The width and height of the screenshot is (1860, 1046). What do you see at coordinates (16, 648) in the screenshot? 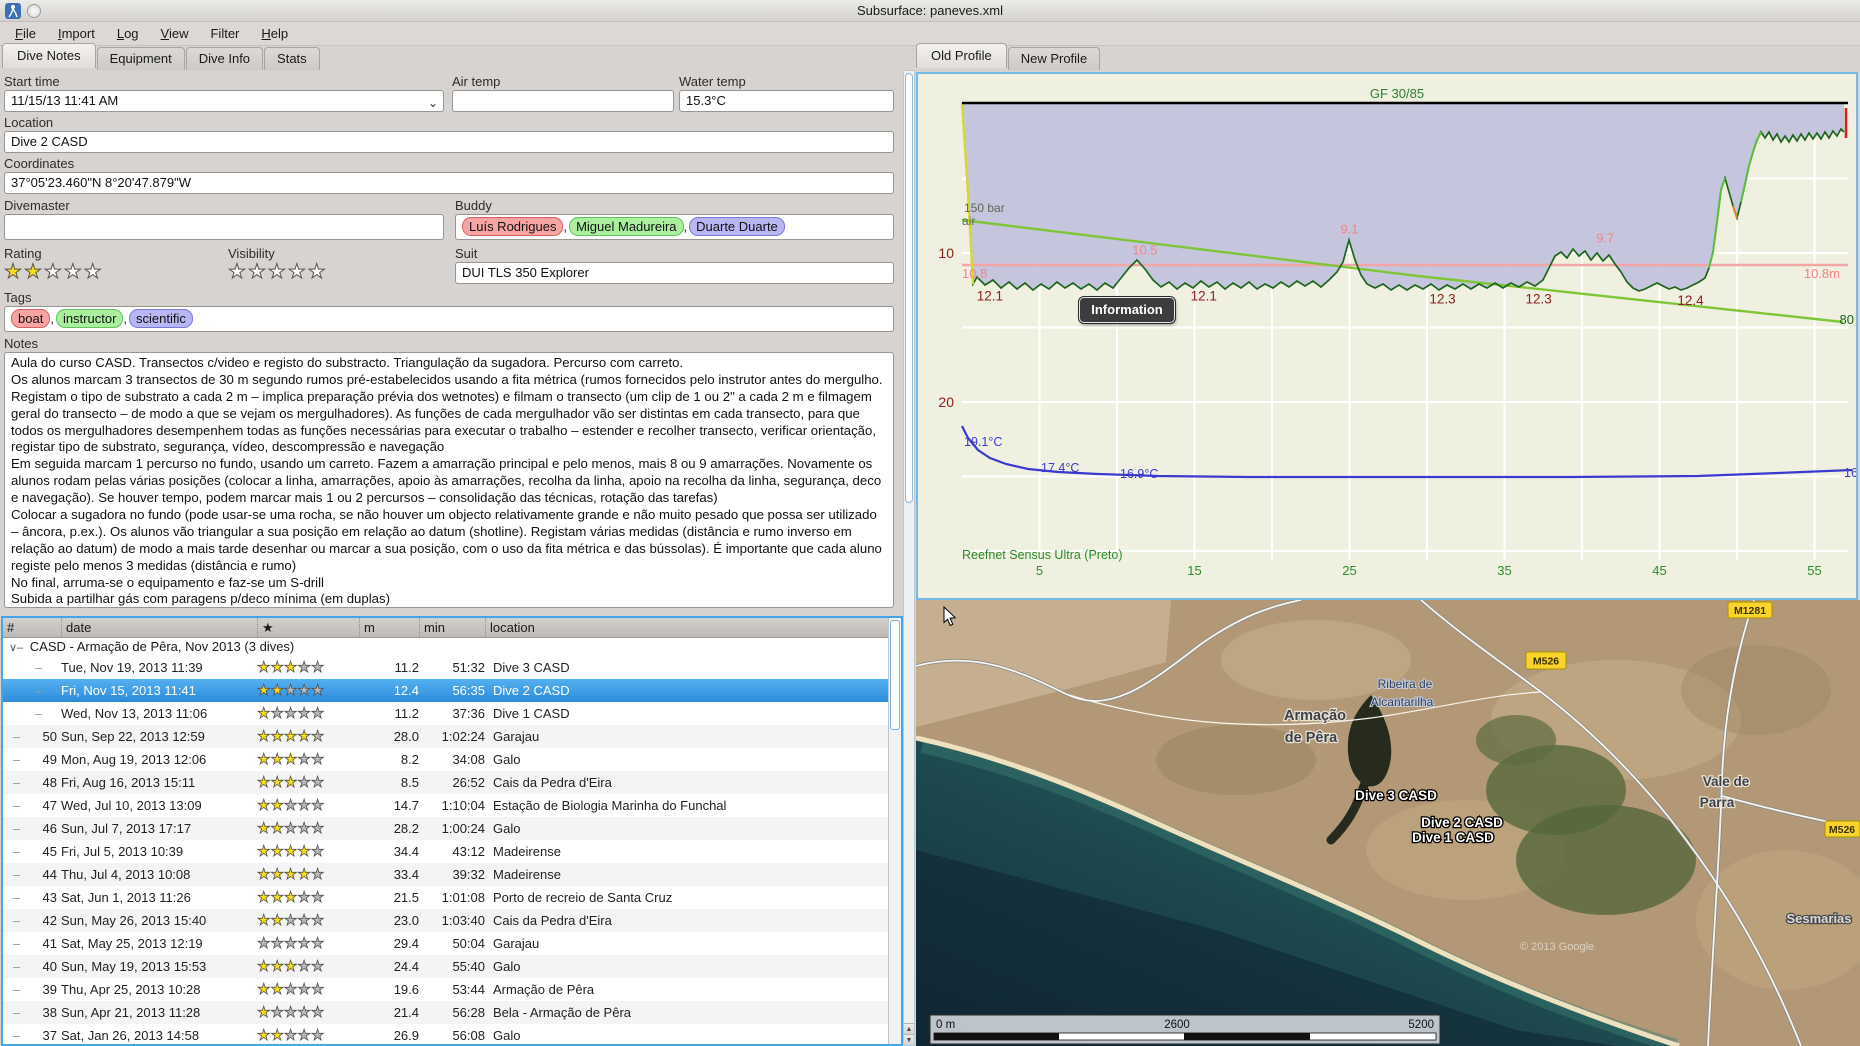
I see `collapse-chevron-icon: ∨–` at bounding box center [16, 648].